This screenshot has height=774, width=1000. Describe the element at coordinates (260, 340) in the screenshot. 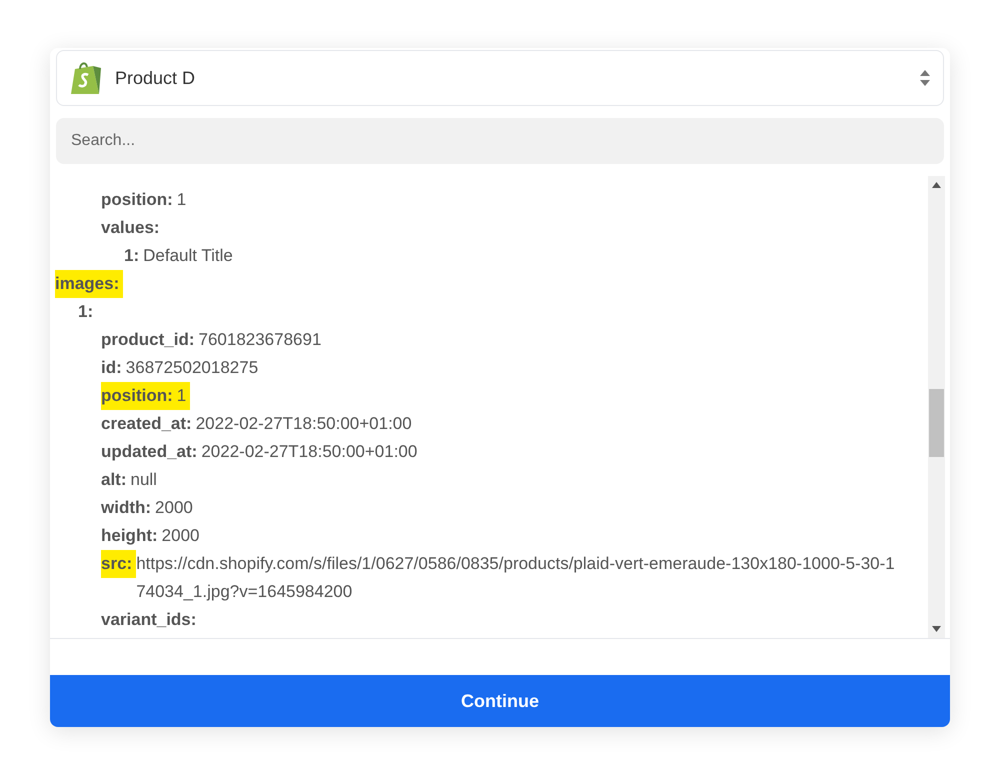

I see `field-value: 7601823678691` at that location.